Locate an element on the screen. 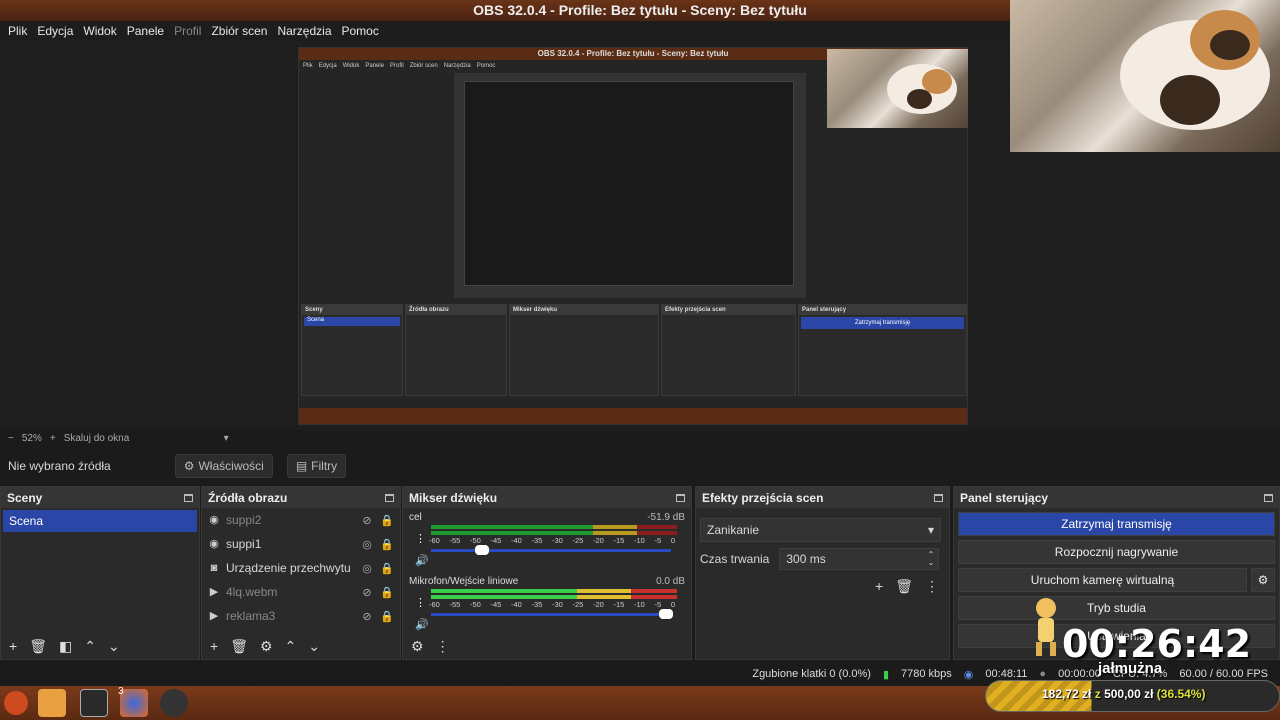 The height and width of the screenshot is (720, 1280). scale-tick: -10 is located at coordinates (639, 604).